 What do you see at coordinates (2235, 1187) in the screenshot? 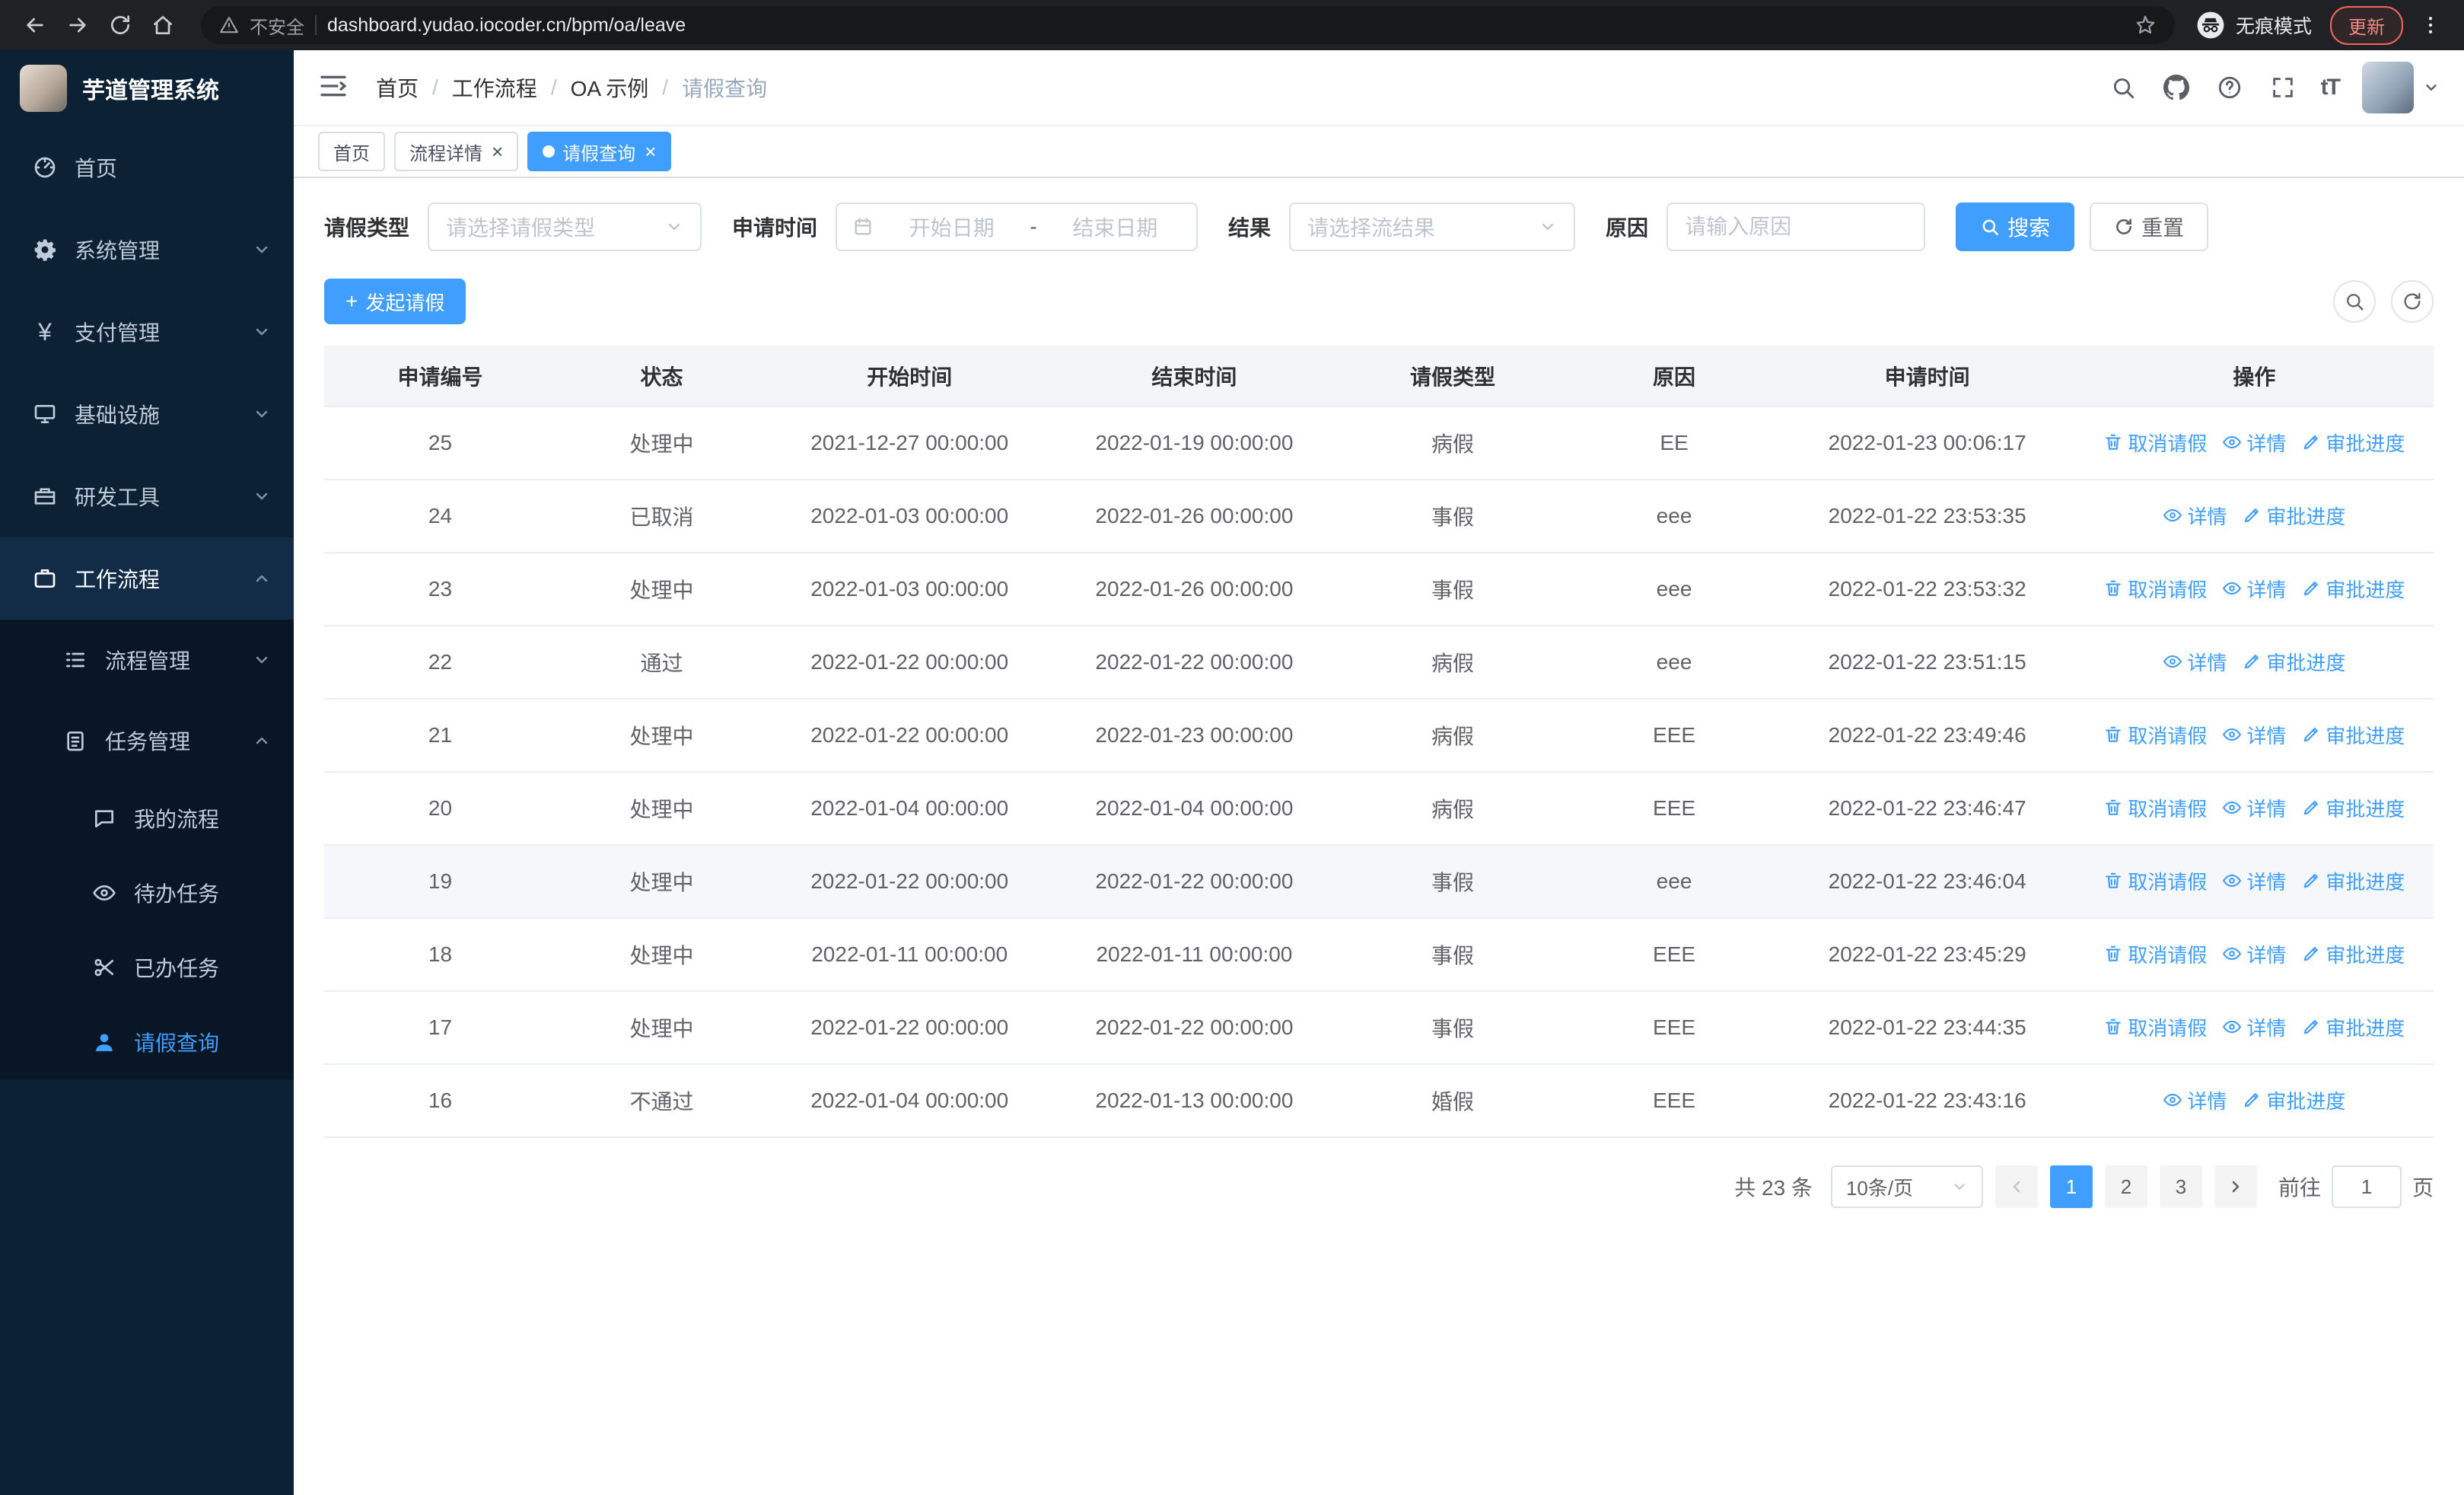
I see `next-page-button` at bounding box center [2235, 1187].